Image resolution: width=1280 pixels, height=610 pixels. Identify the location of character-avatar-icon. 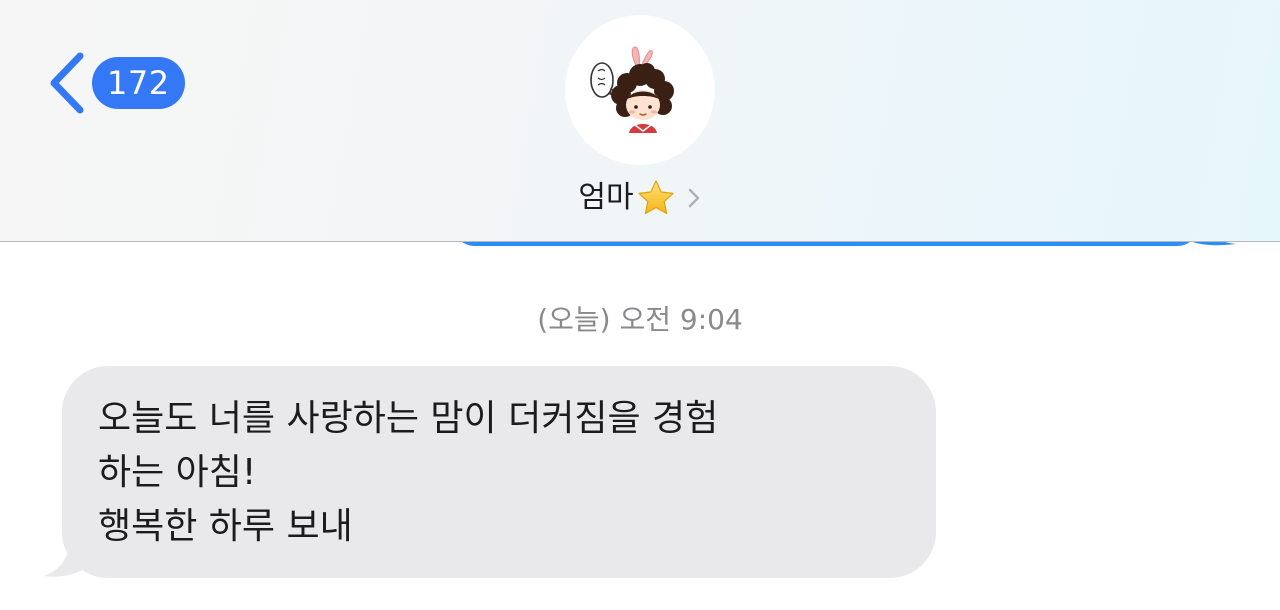
(632, 89).